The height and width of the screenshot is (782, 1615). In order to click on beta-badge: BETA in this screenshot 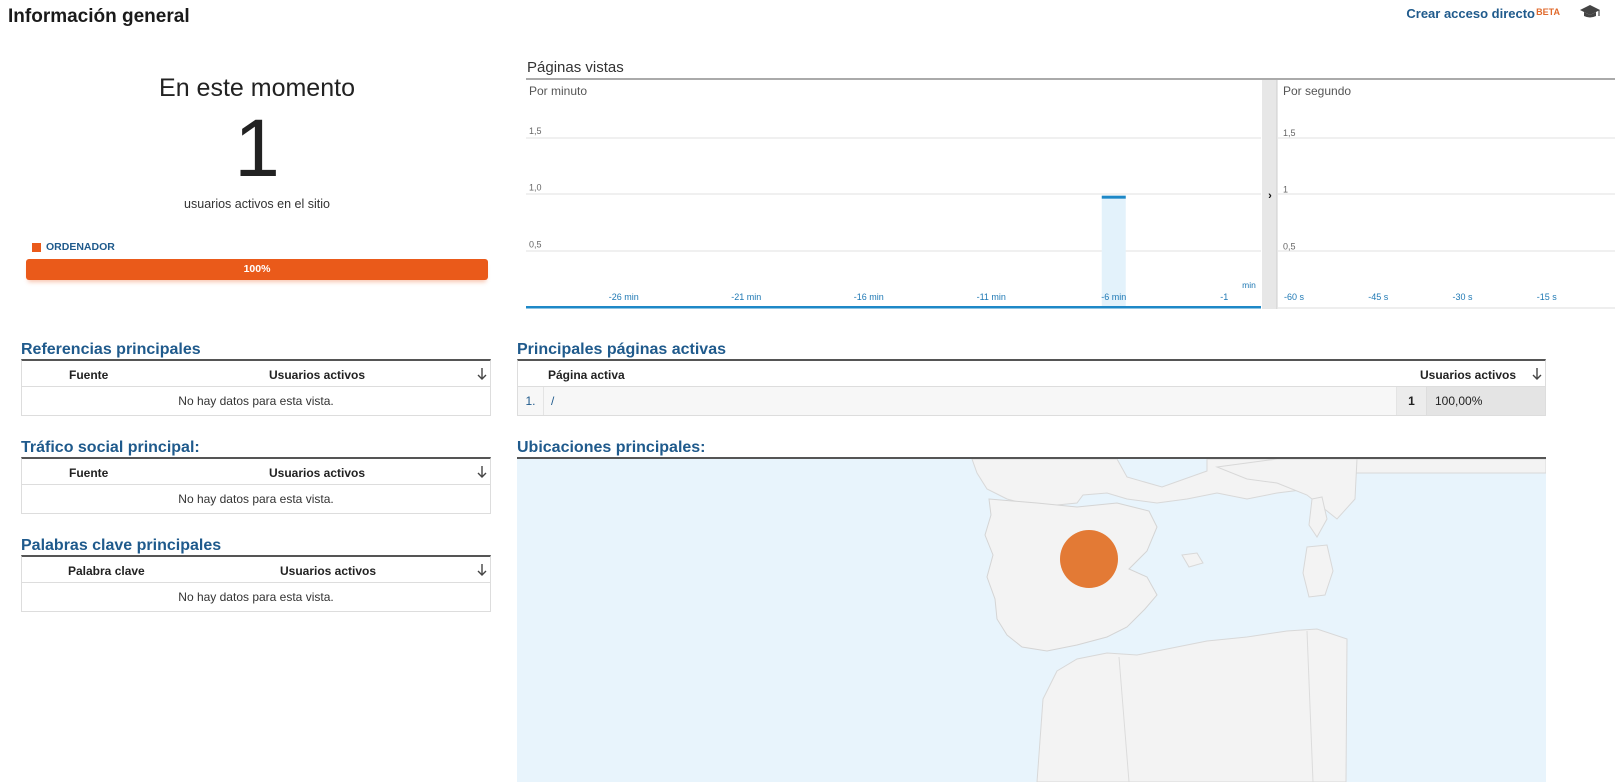, I will do `click(1548, 12)`.